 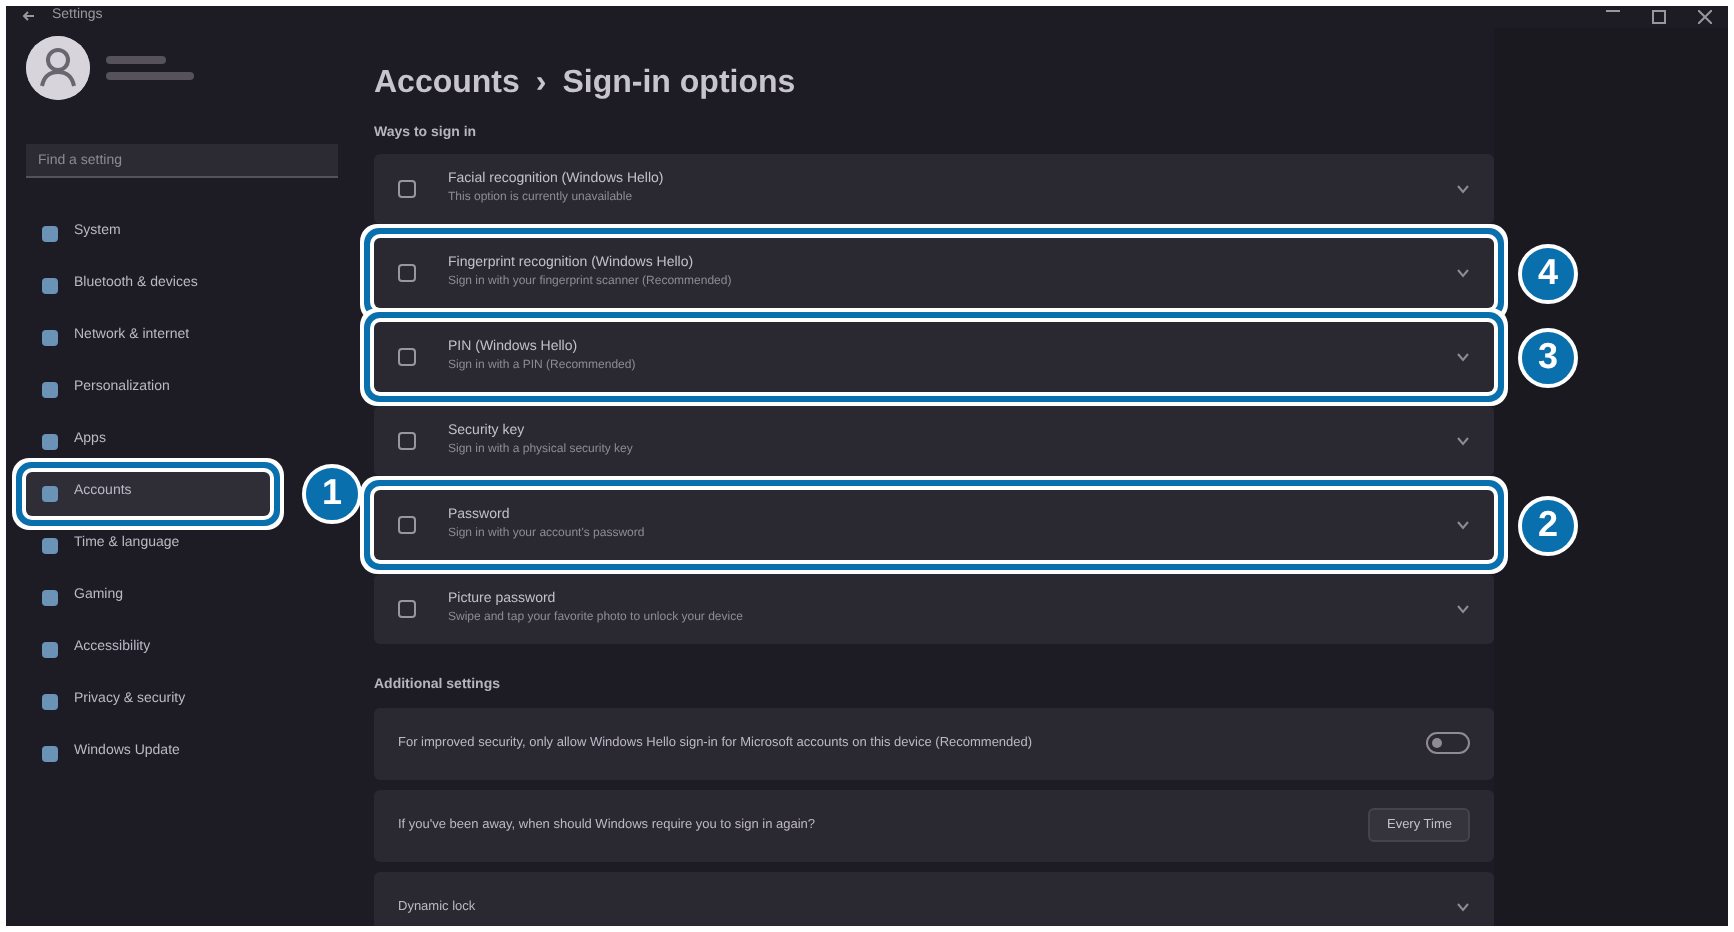 I want to click on close-icon, so click(x=1705, y=16).